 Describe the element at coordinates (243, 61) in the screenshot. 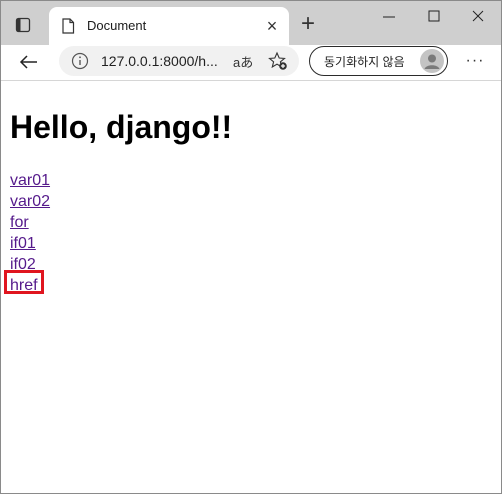

I see `read-aloud-button: aあ` at that location.